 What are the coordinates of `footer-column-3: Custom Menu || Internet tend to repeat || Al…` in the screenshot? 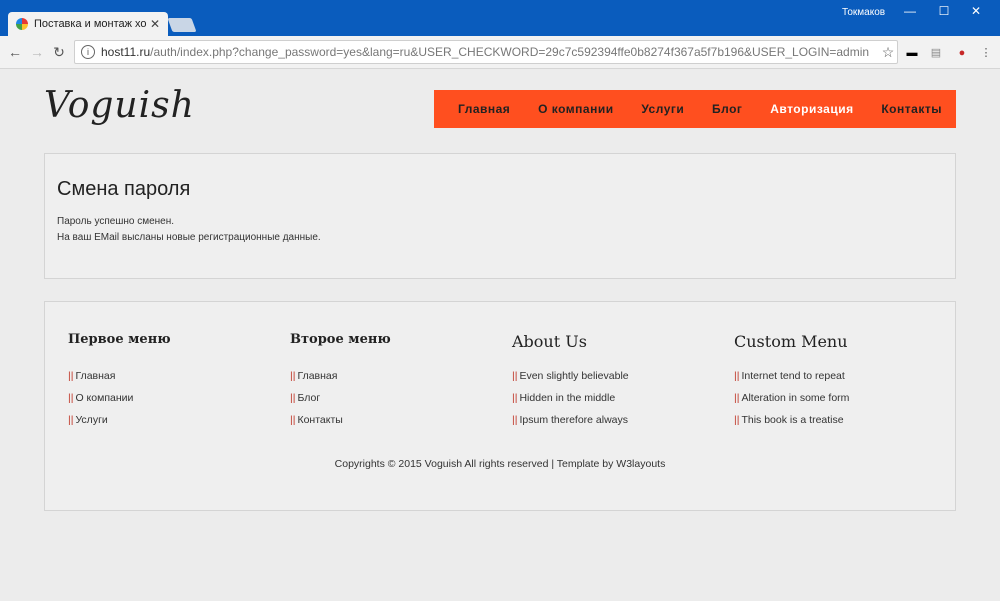 It's located at (834, 384).